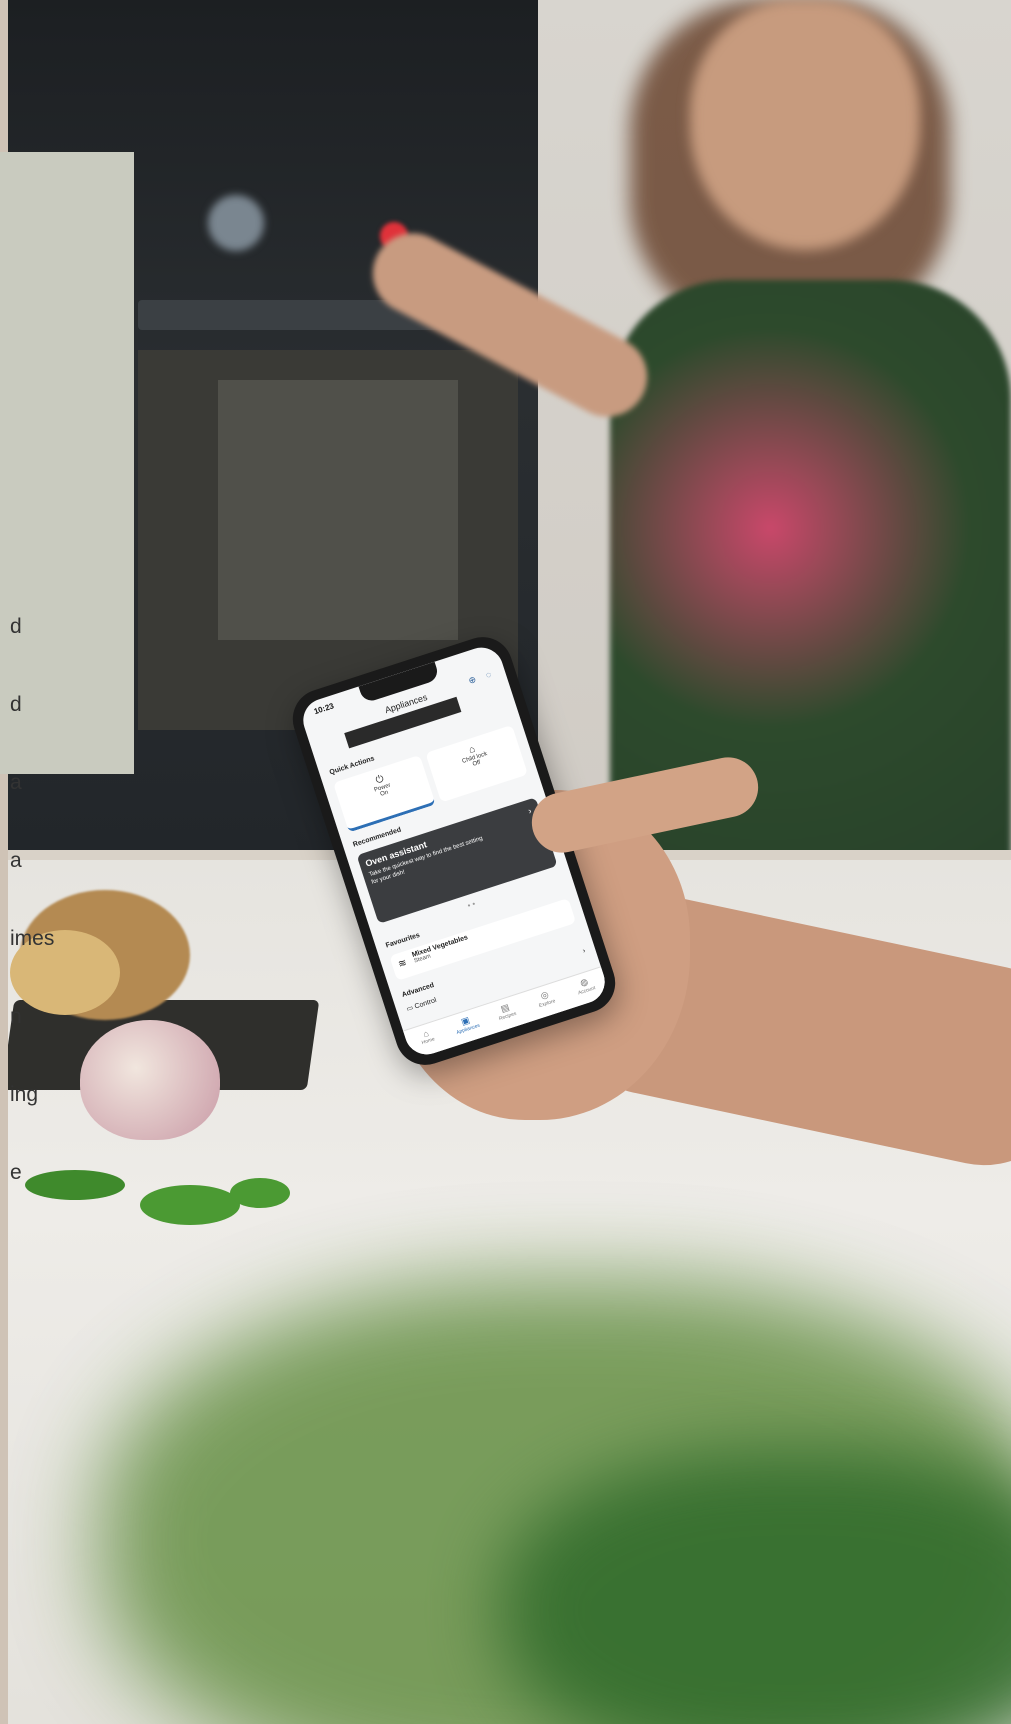 The image size is (1011, 1724). What do you see at coordinates (16, 1016) in the screenshot?
I see `overlay-line: n` at bounding box center [16, 1016].